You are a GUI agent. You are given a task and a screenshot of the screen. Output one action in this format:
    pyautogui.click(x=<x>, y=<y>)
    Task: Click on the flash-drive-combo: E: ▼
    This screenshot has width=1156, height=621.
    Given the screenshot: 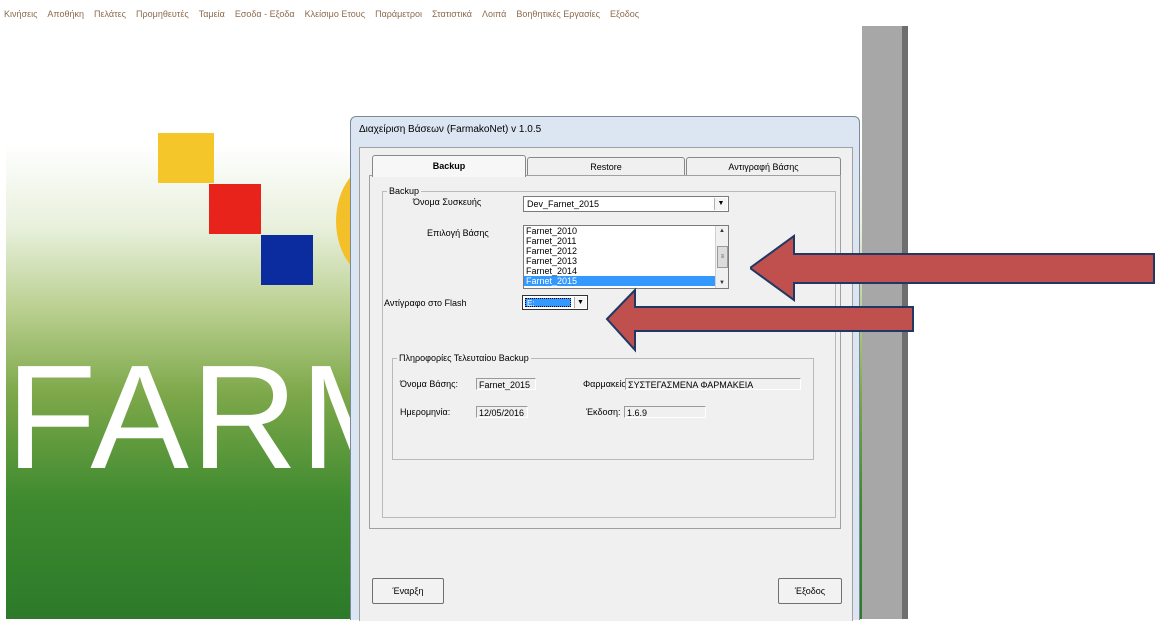 What is the action you would take?
    pyautogui.click(x=555, y=302)
    